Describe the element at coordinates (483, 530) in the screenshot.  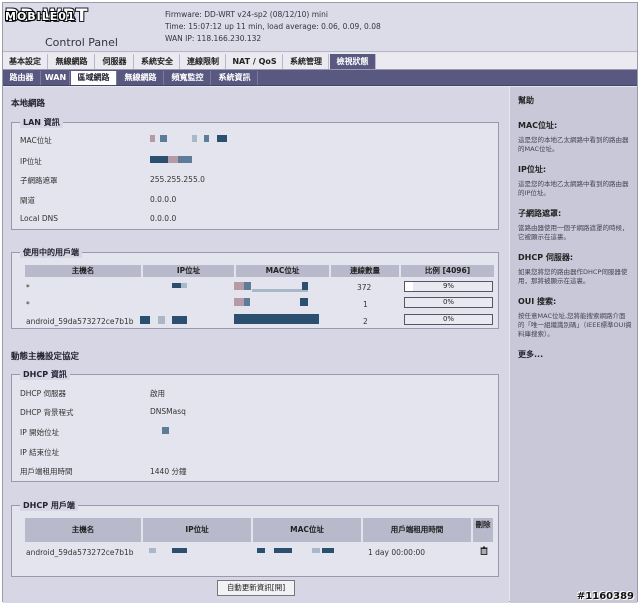
I see `col-delete: 刪除` at that location.